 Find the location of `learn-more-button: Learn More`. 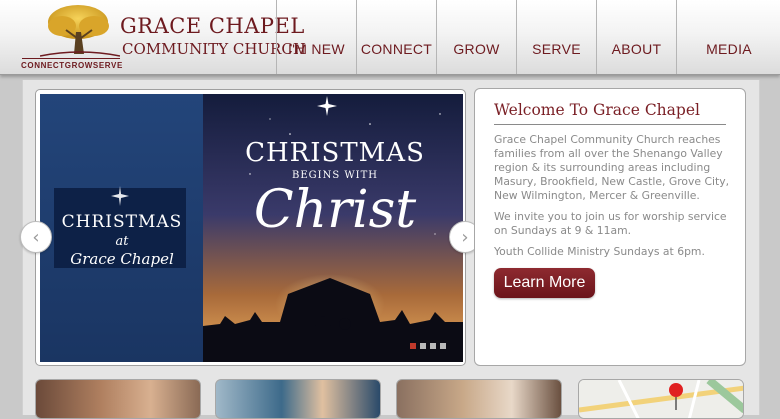

learn-more-button: Learn More is located at coordinates (544, 283).